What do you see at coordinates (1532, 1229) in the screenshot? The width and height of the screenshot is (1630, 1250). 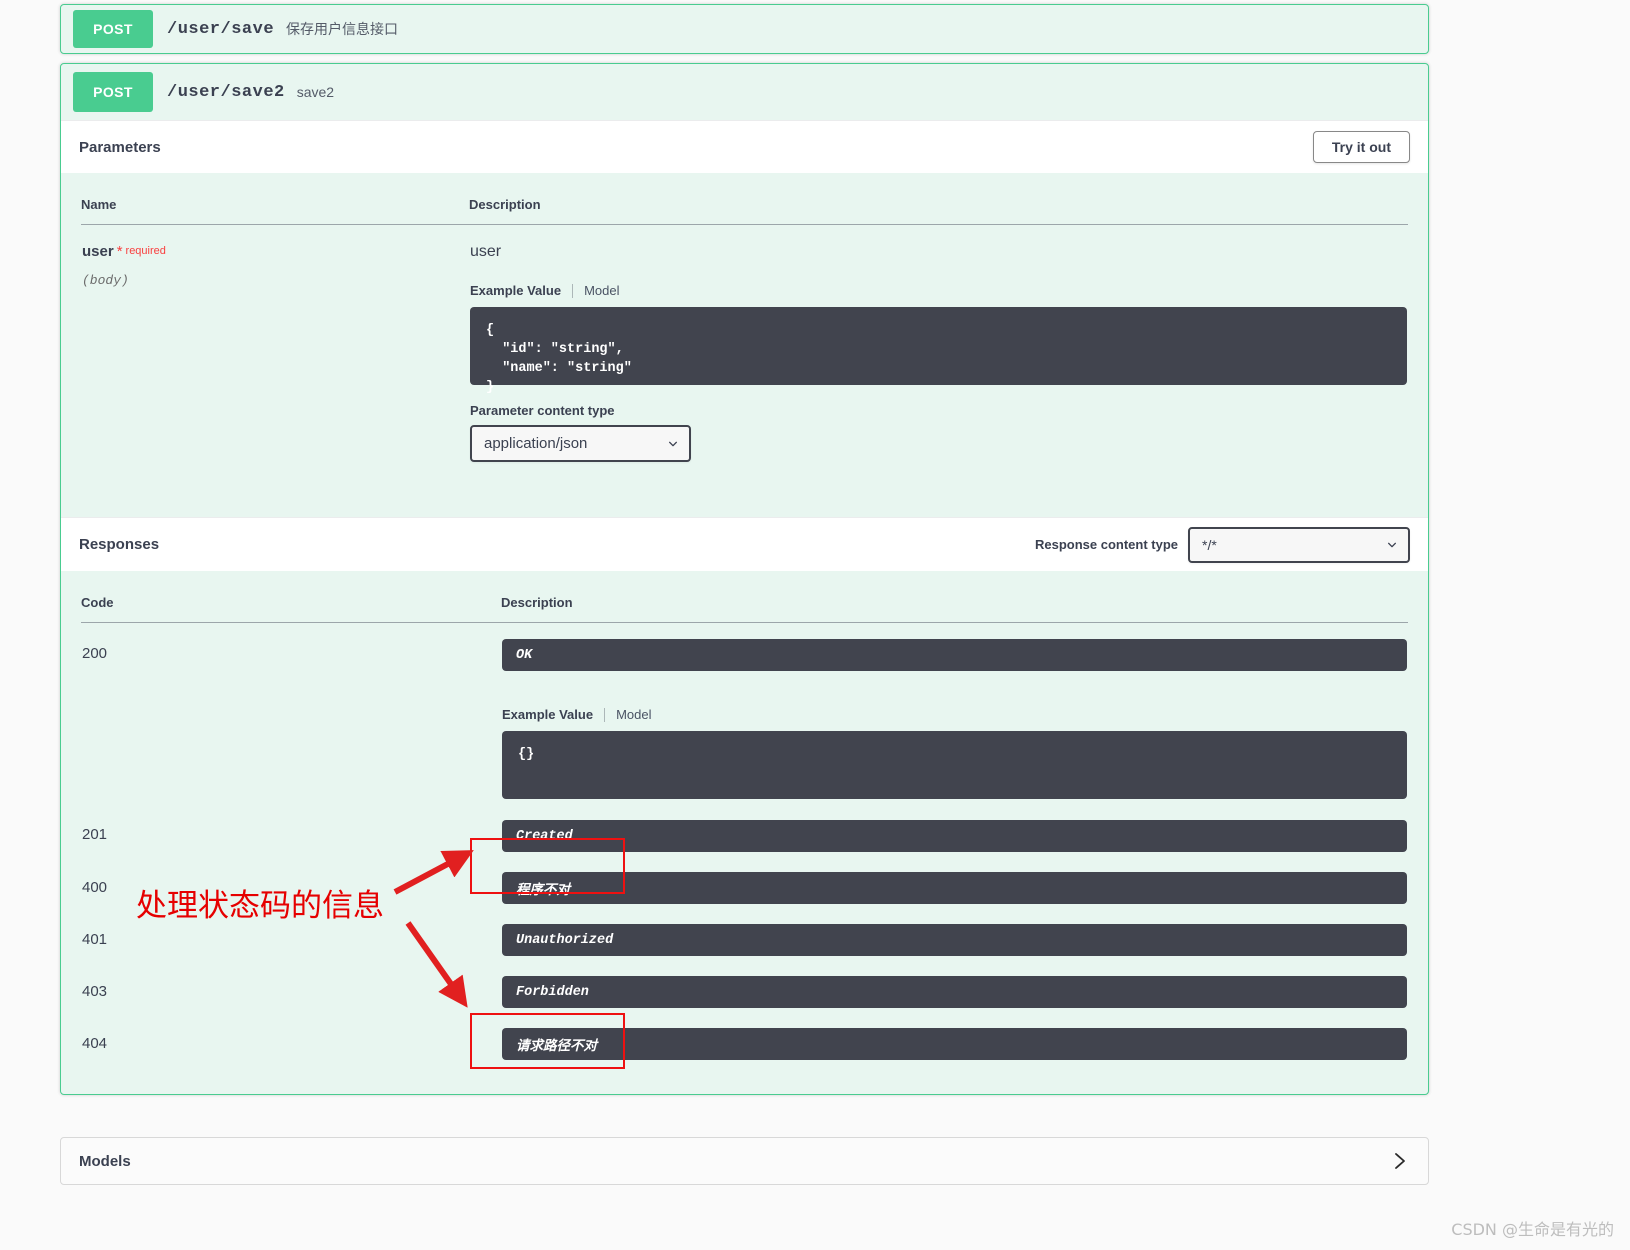 I see `csdn-watermark: CSDN @生命是有光的` at bounding box center [1532, 1229].